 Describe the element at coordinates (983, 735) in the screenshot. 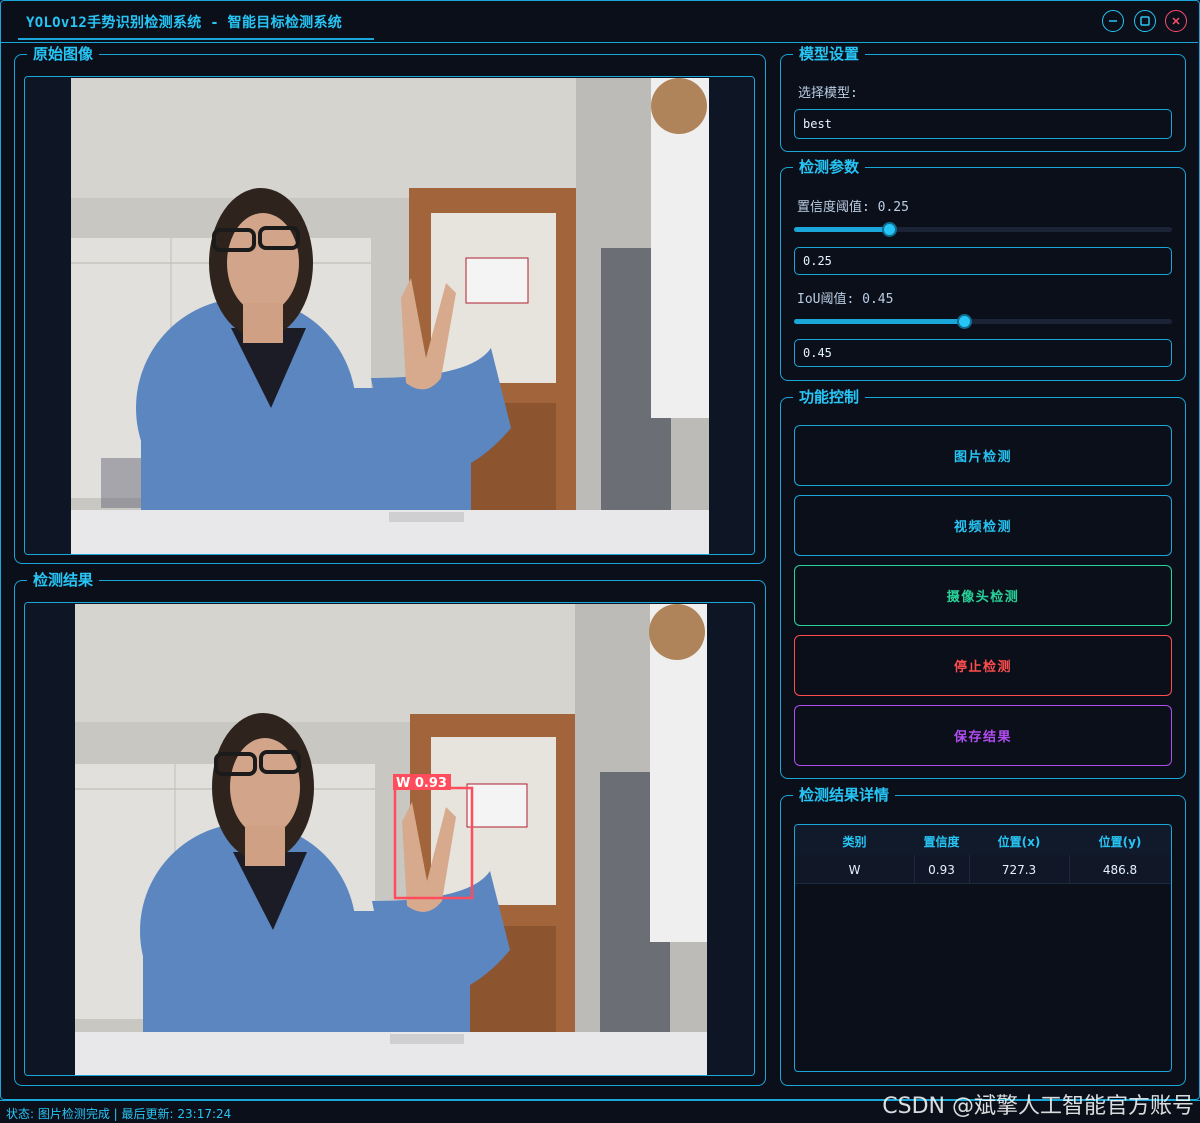

I see `save-result-button: 保存结果` at that location.